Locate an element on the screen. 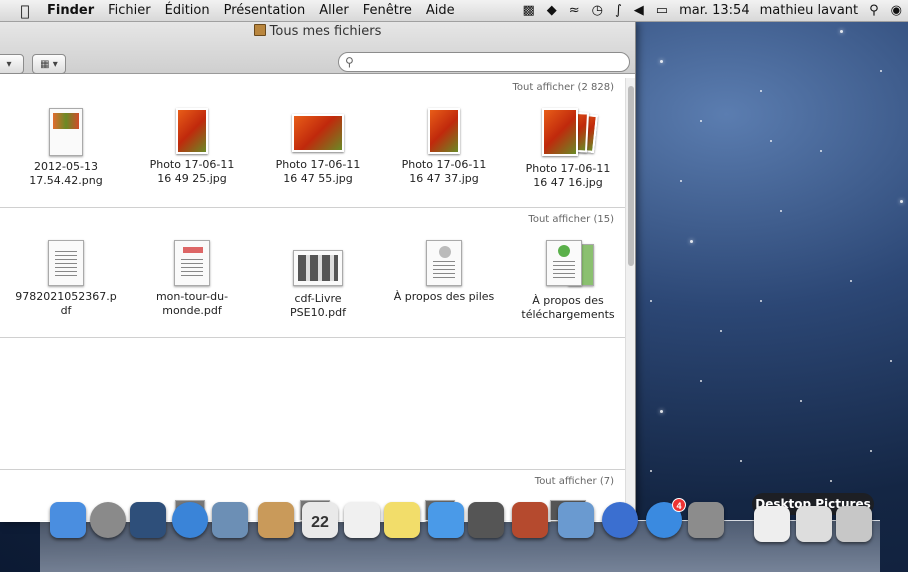 The width and height of the screenshot is (908, 572). all-my-files-icon is located at coordinates (259, 30).